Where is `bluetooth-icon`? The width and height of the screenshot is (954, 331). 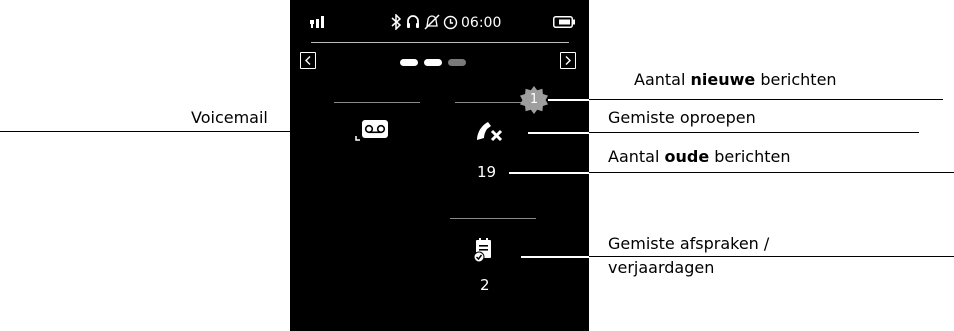
bluetooth-icon is located at coordinates (396, 22).